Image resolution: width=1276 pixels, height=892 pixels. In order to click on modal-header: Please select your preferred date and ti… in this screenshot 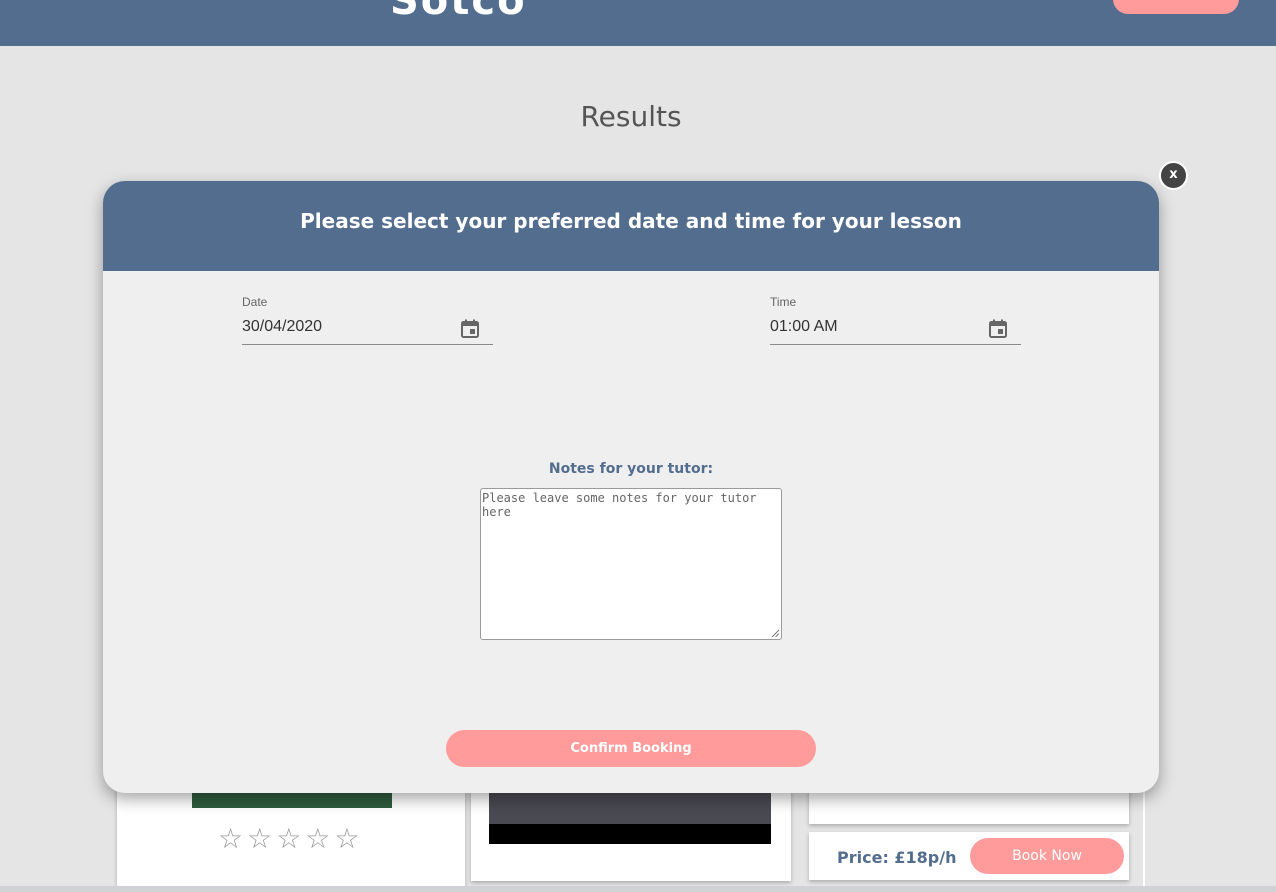, I will do `click(631, 226)`.